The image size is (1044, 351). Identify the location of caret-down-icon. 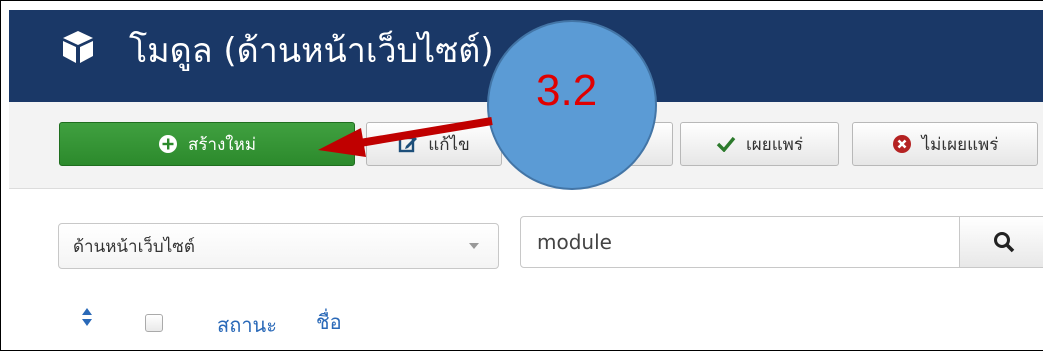
(474, 246).